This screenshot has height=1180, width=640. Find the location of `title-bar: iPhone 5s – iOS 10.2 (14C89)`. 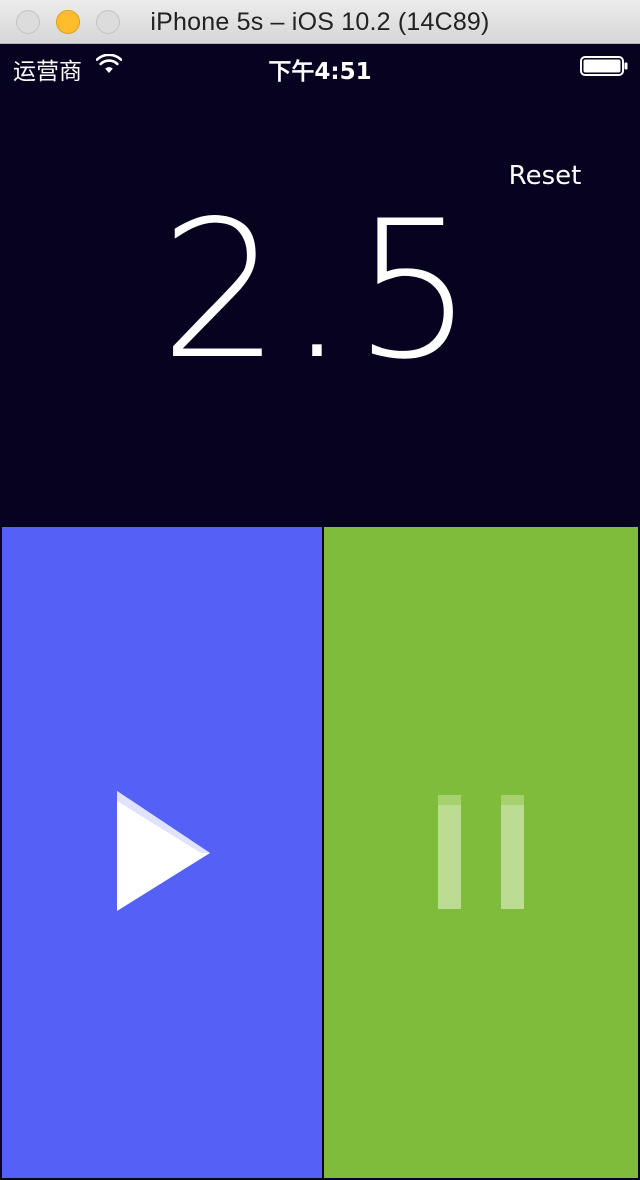

title-bar: iPhone 5s – iOS 10.2 (14C89) is located at coordinates (320, 22).